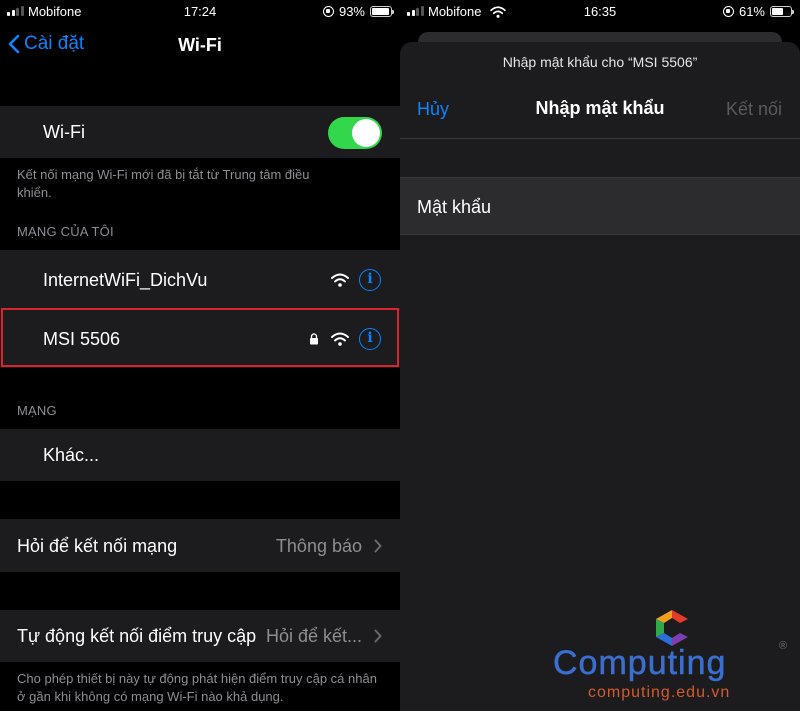  I want to click on wifi-label: Wi-Fi, so click(64, 132).